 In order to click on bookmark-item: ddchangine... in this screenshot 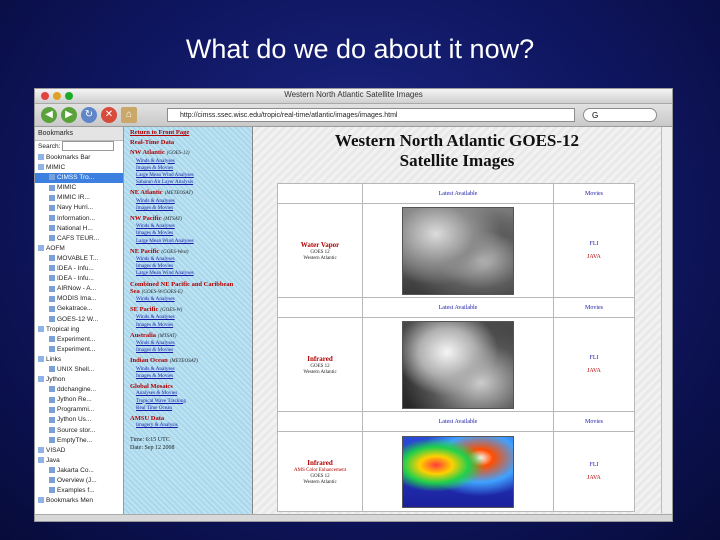, I will do `click(79, 390)`.